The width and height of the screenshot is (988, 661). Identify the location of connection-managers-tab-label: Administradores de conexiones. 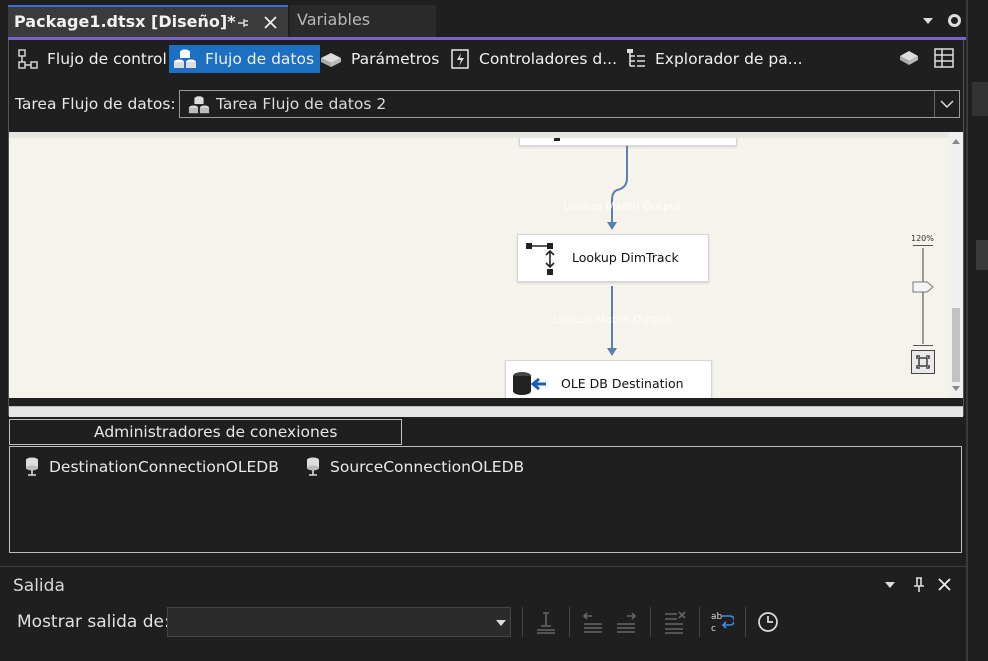
(216, 432).